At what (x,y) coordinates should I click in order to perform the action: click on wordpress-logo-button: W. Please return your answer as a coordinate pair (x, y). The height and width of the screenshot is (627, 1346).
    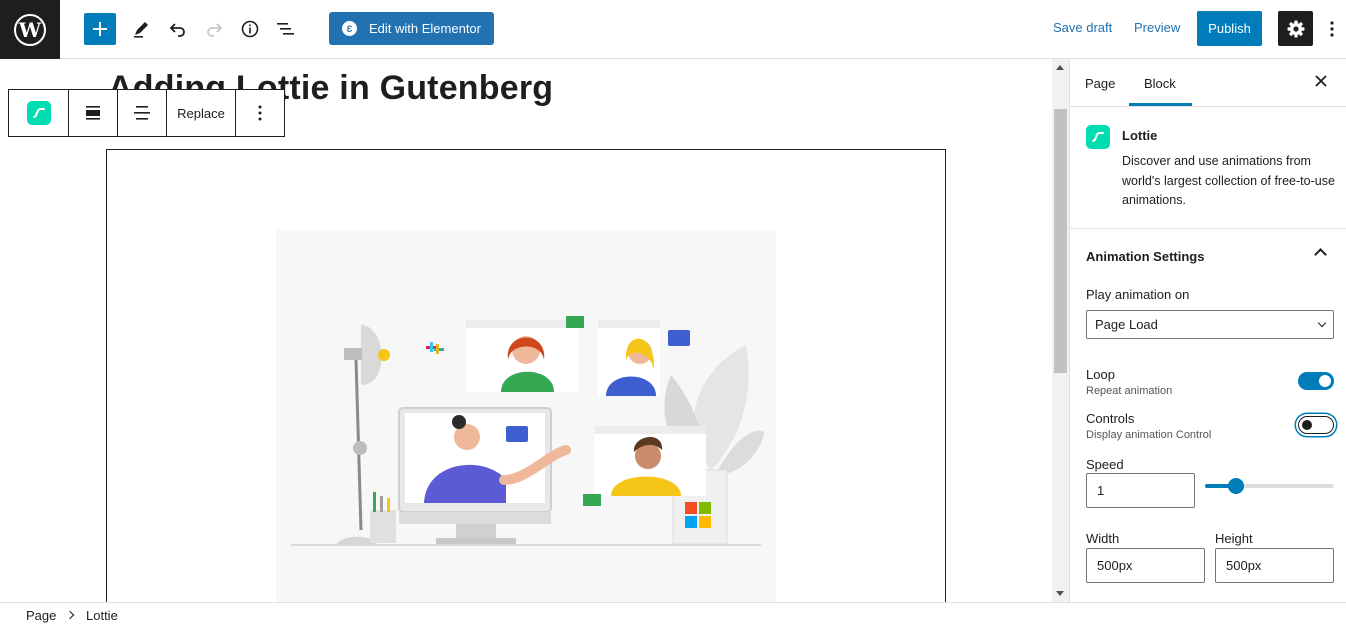
    Looking at the image, I should click on (30, 29).